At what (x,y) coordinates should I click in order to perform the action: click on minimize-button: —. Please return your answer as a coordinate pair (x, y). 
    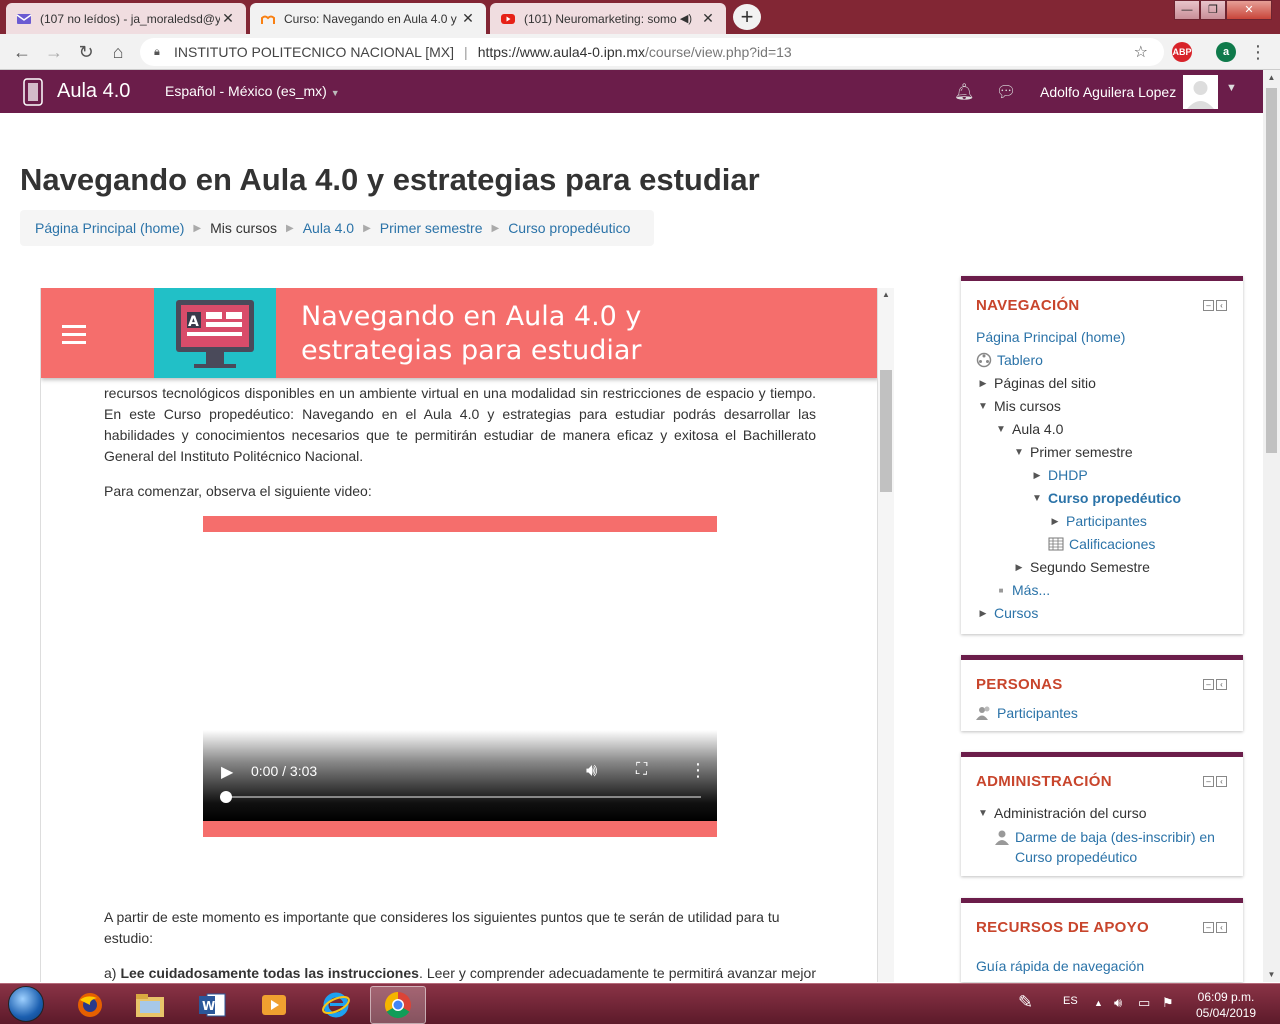
    Looking at the image, I should click on (1187, 10).